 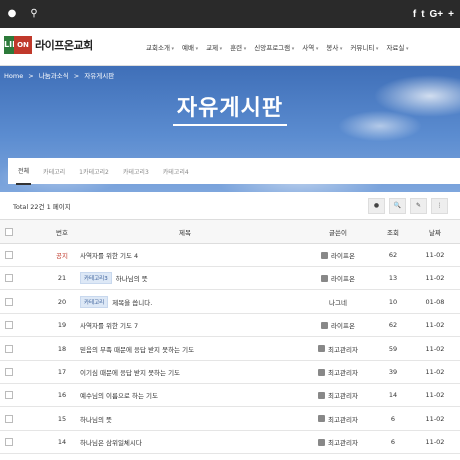 I want to click on nav-item-fellowship: 교제, so click(x=214, y=47).